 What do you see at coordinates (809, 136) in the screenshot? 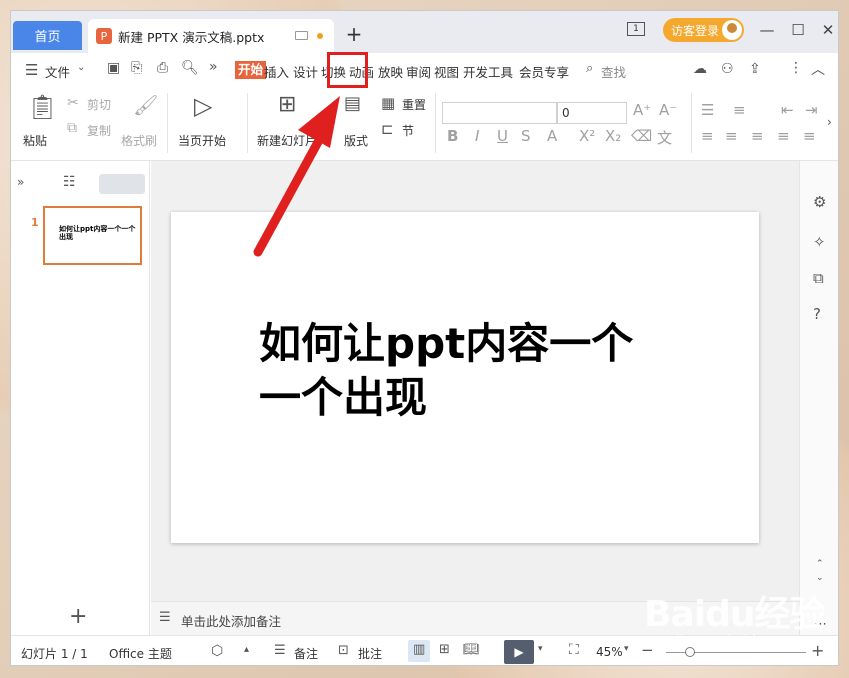
I see `distribute-icon: ≡` at bounding box center [809, 136].